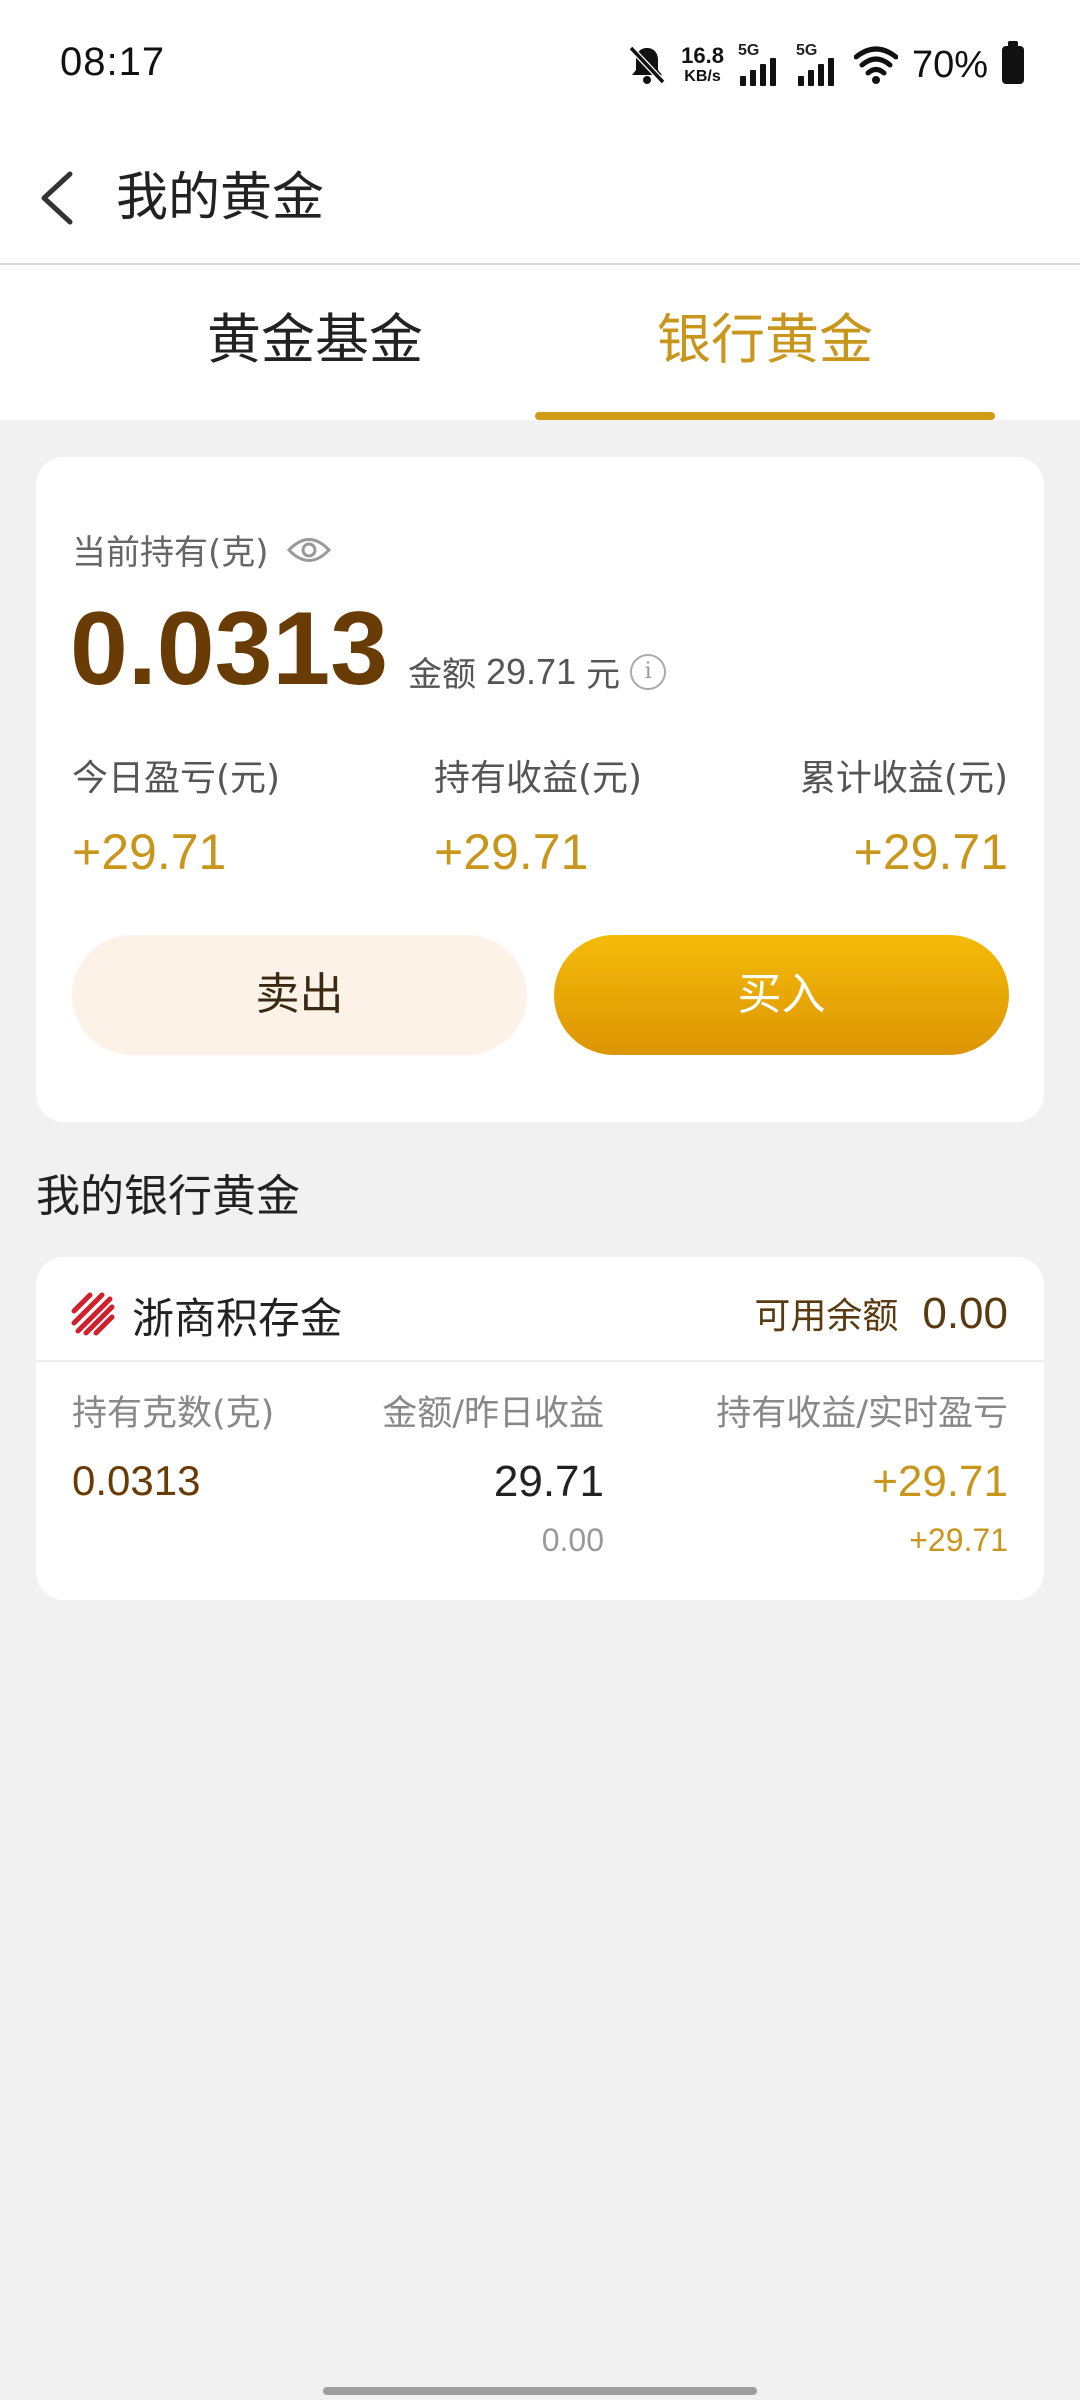 The height and width of the screenshot is (2400, 1080). I want to click on buy-button: 买入, so click(781, 995).